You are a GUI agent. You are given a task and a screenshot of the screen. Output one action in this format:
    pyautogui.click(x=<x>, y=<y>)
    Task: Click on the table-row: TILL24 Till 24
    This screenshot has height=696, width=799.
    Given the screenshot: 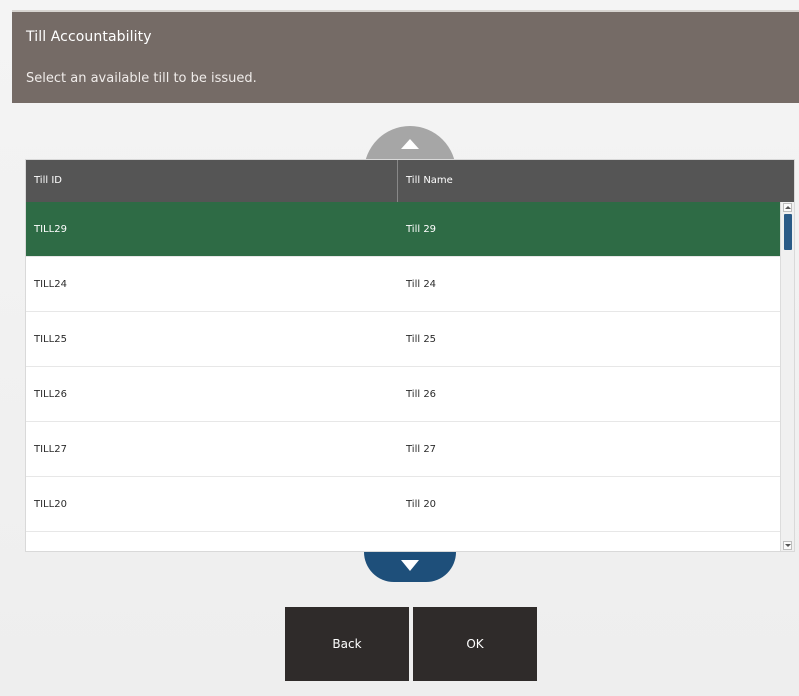 What is the action you would take?
    pyautogui.click(x=403, y=284)
    